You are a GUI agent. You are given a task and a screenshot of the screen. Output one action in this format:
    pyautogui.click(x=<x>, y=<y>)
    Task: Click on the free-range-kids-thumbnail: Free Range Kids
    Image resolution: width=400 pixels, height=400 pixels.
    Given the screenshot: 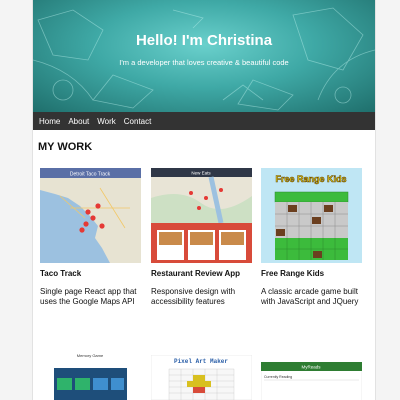 What is the action you would take?
    pyautogui.click(x=311, y=215)
    